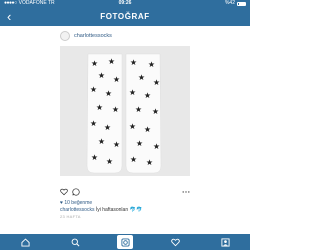 Image resolution: width=320 pixels, height=250 pixels. Describe the element at coordinates (112, 210) in the screenshot. I see `caption-text: İyi haftasonları` at that location.